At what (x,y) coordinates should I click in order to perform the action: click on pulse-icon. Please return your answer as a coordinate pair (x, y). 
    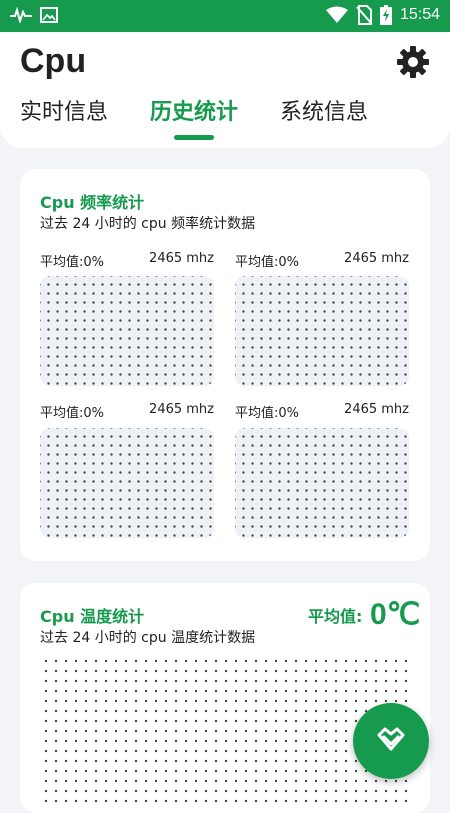
    Looking at the image, I should click on (21, 15).